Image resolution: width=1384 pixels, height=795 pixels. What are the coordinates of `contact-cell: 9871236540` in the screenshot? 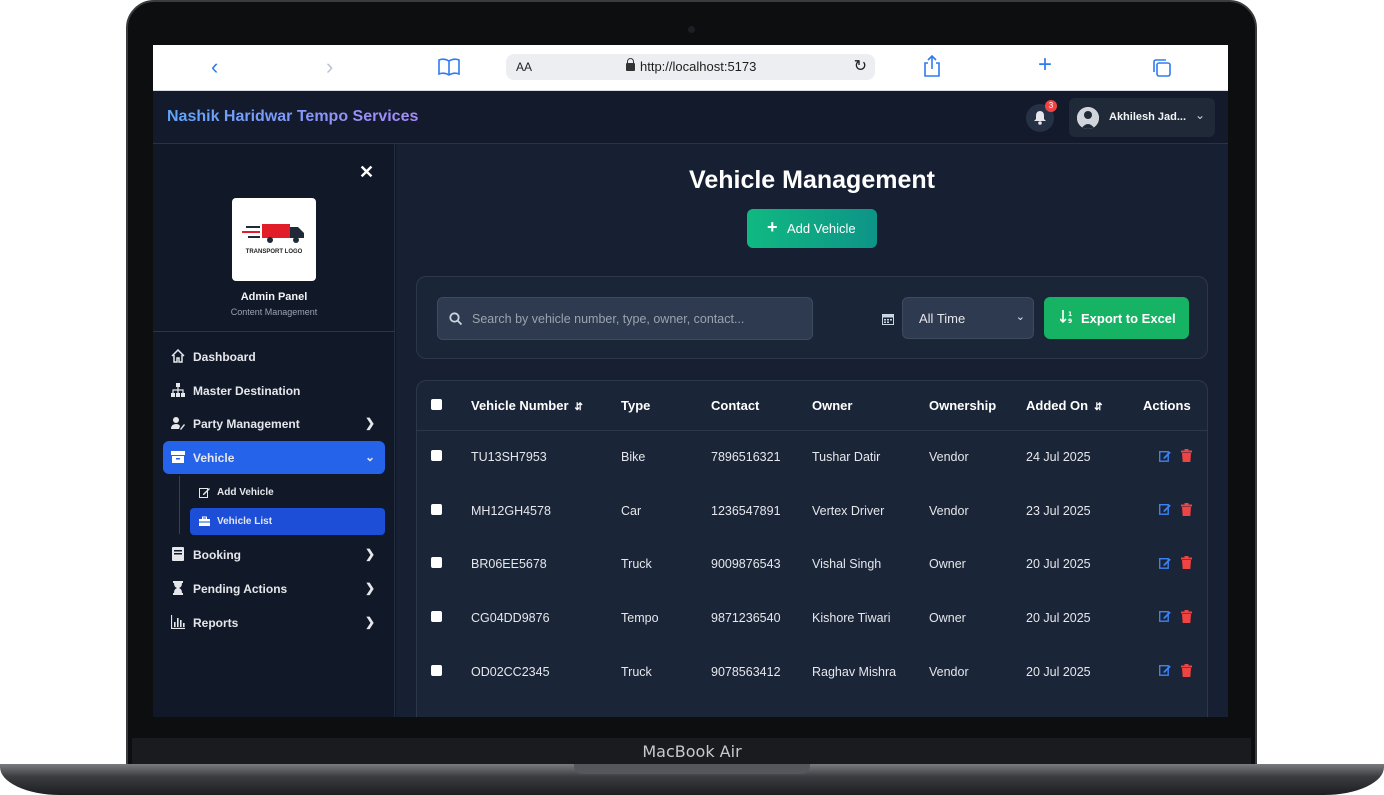 It's located at (746, 617).